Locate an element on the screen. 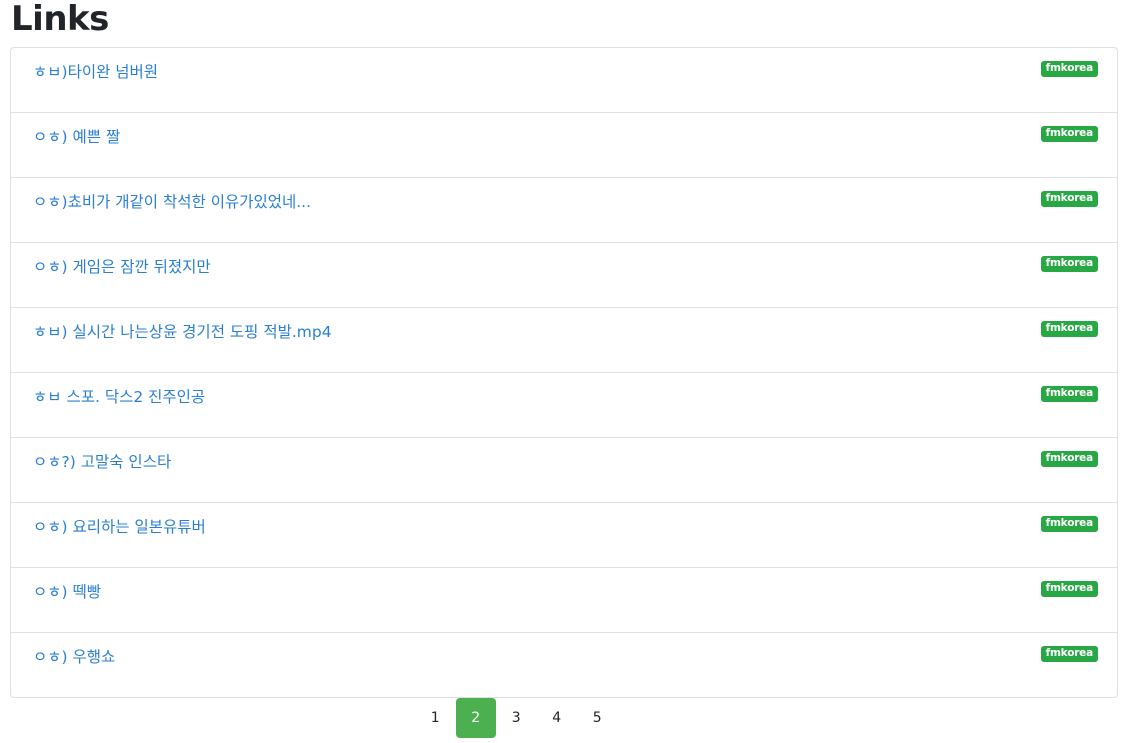 The height and width of the screenshot is (743, 1136). list-item: ㅎㅂ 스포. 닥스2 진주인공 fmkorea is located at coordinates (564, 405).